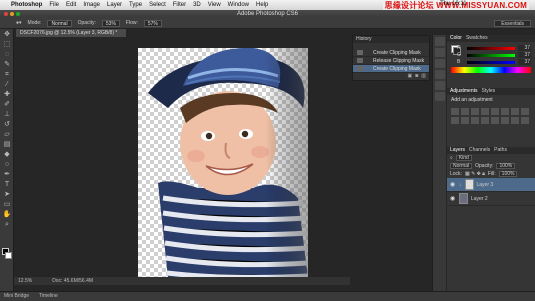  What do you see at coordinates (59, 23) in the screenshot?
I see `mode-select: Normal` at bounding box center [59, 23].